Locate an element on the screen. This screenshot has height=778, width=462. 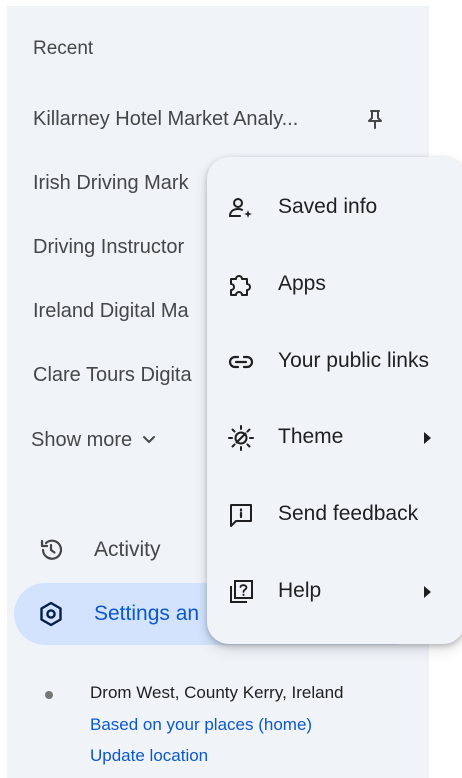
menu-item-apps: Apps is located at coordinates (334, 284).